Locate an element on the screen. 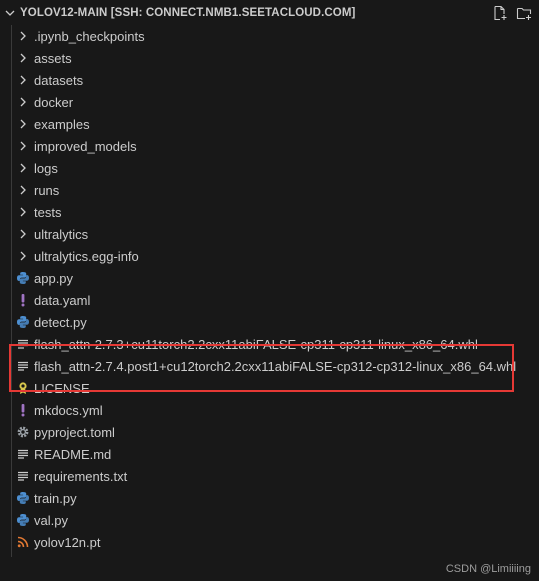 The width and height of the screenshot is (539, 581). item-label: pyproject.toml is located at coordinates (74, 432).